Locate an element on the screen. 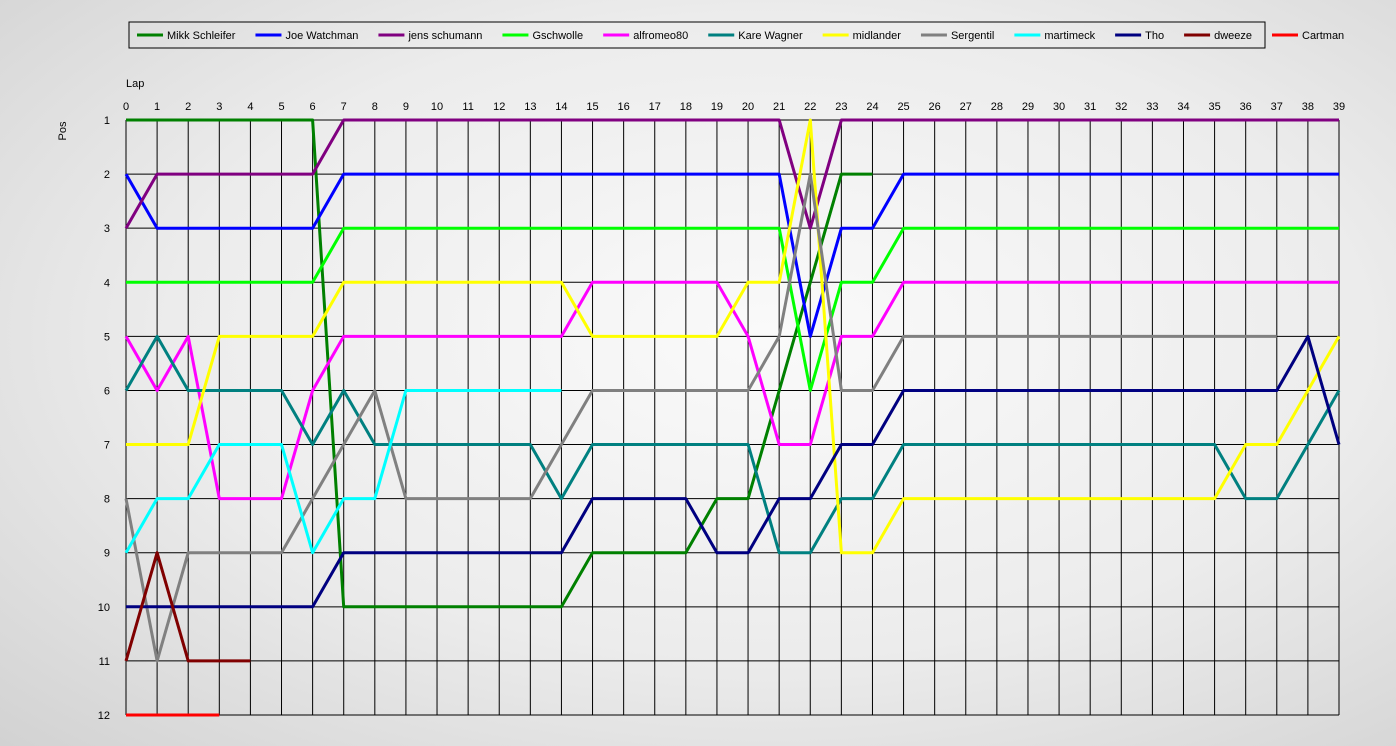  legend-entry: Mikk Schleifer is located at coordinates (186, 36).